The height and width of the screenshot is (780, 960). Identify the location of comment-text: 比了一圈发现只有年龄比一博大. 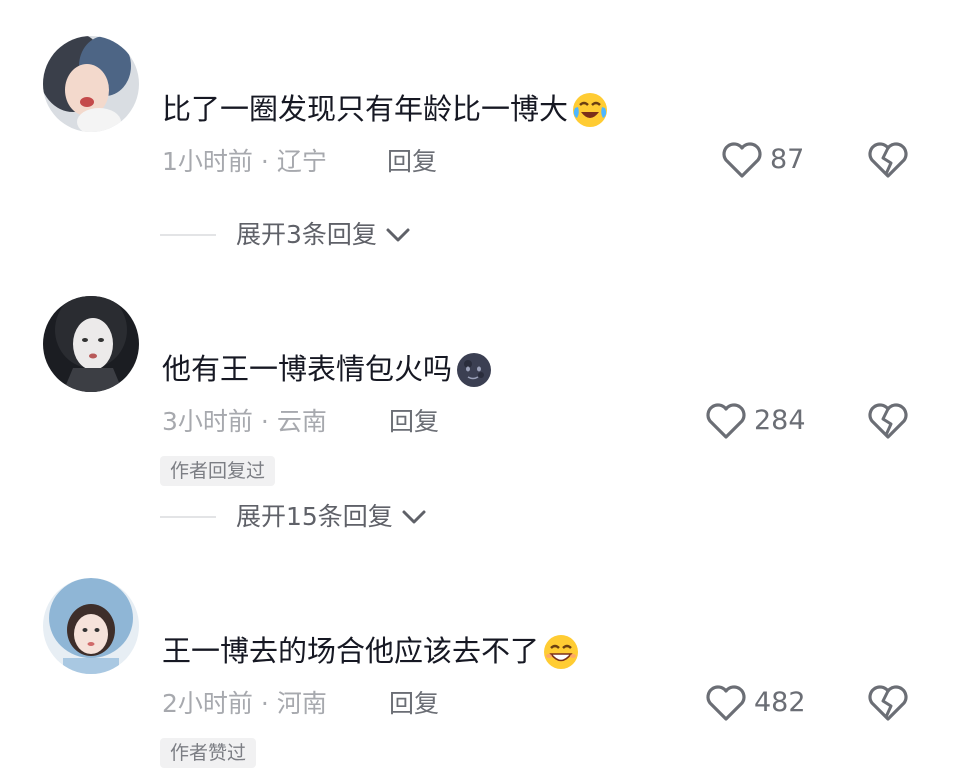
(365, 109).